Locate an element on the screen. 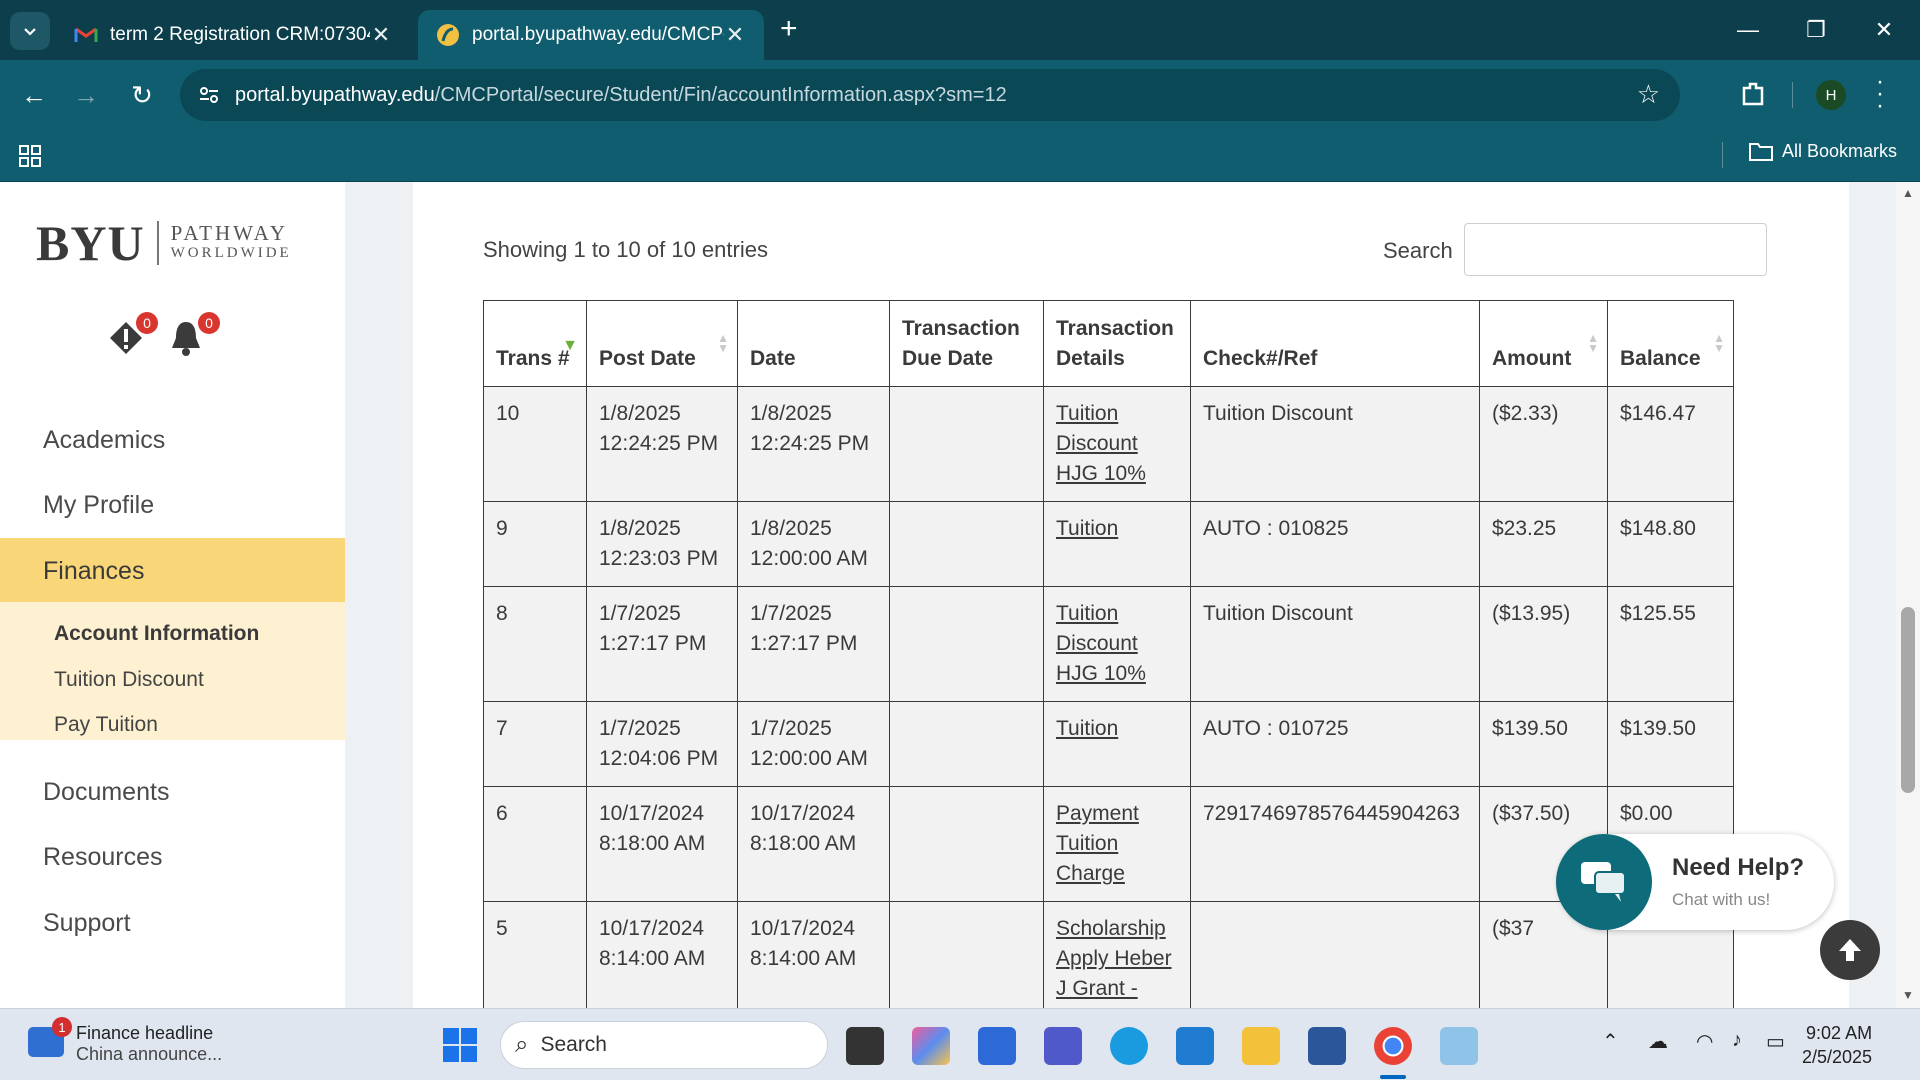 Image resolution: width=1920 pixels, height=1080 pixels. all-bookmarks-button: All Bookmarks is located at coordinates (1822, 151).